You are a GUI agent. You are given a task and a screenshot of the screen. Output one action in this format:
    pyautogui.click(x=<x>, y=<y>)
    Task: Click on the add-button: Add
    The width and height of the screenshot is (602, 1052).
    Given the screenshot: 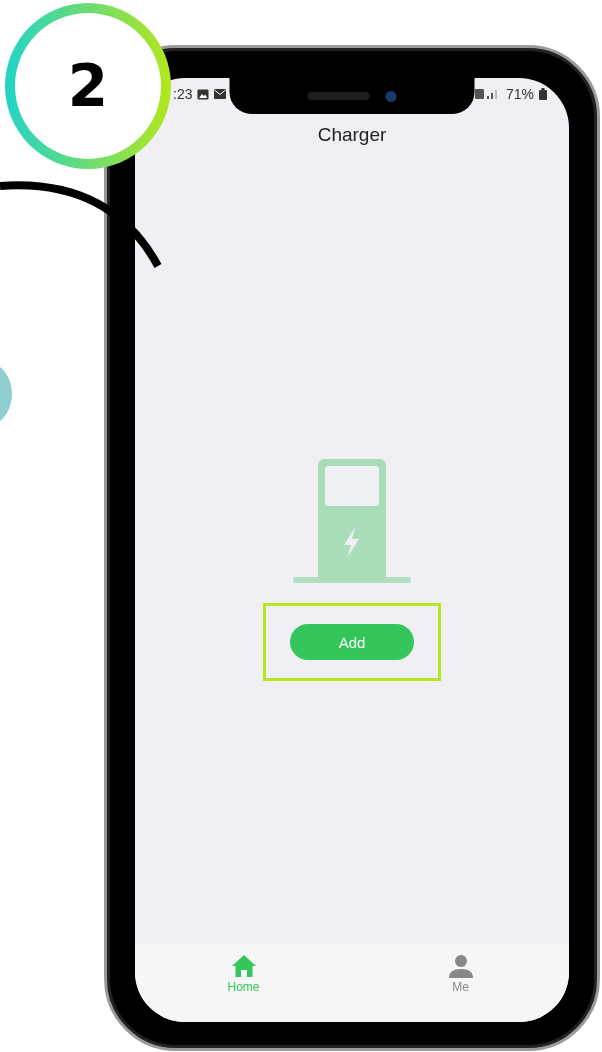 What is the action you would take?
    pyautogui.click(x=352, y=642)
    